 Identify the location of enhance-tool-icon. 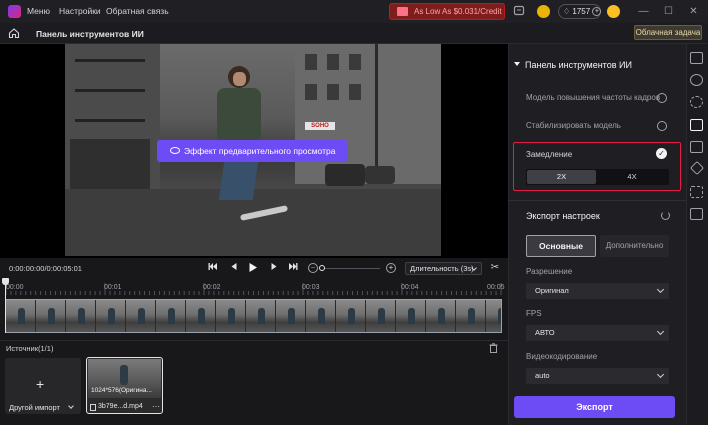
(696, 80).